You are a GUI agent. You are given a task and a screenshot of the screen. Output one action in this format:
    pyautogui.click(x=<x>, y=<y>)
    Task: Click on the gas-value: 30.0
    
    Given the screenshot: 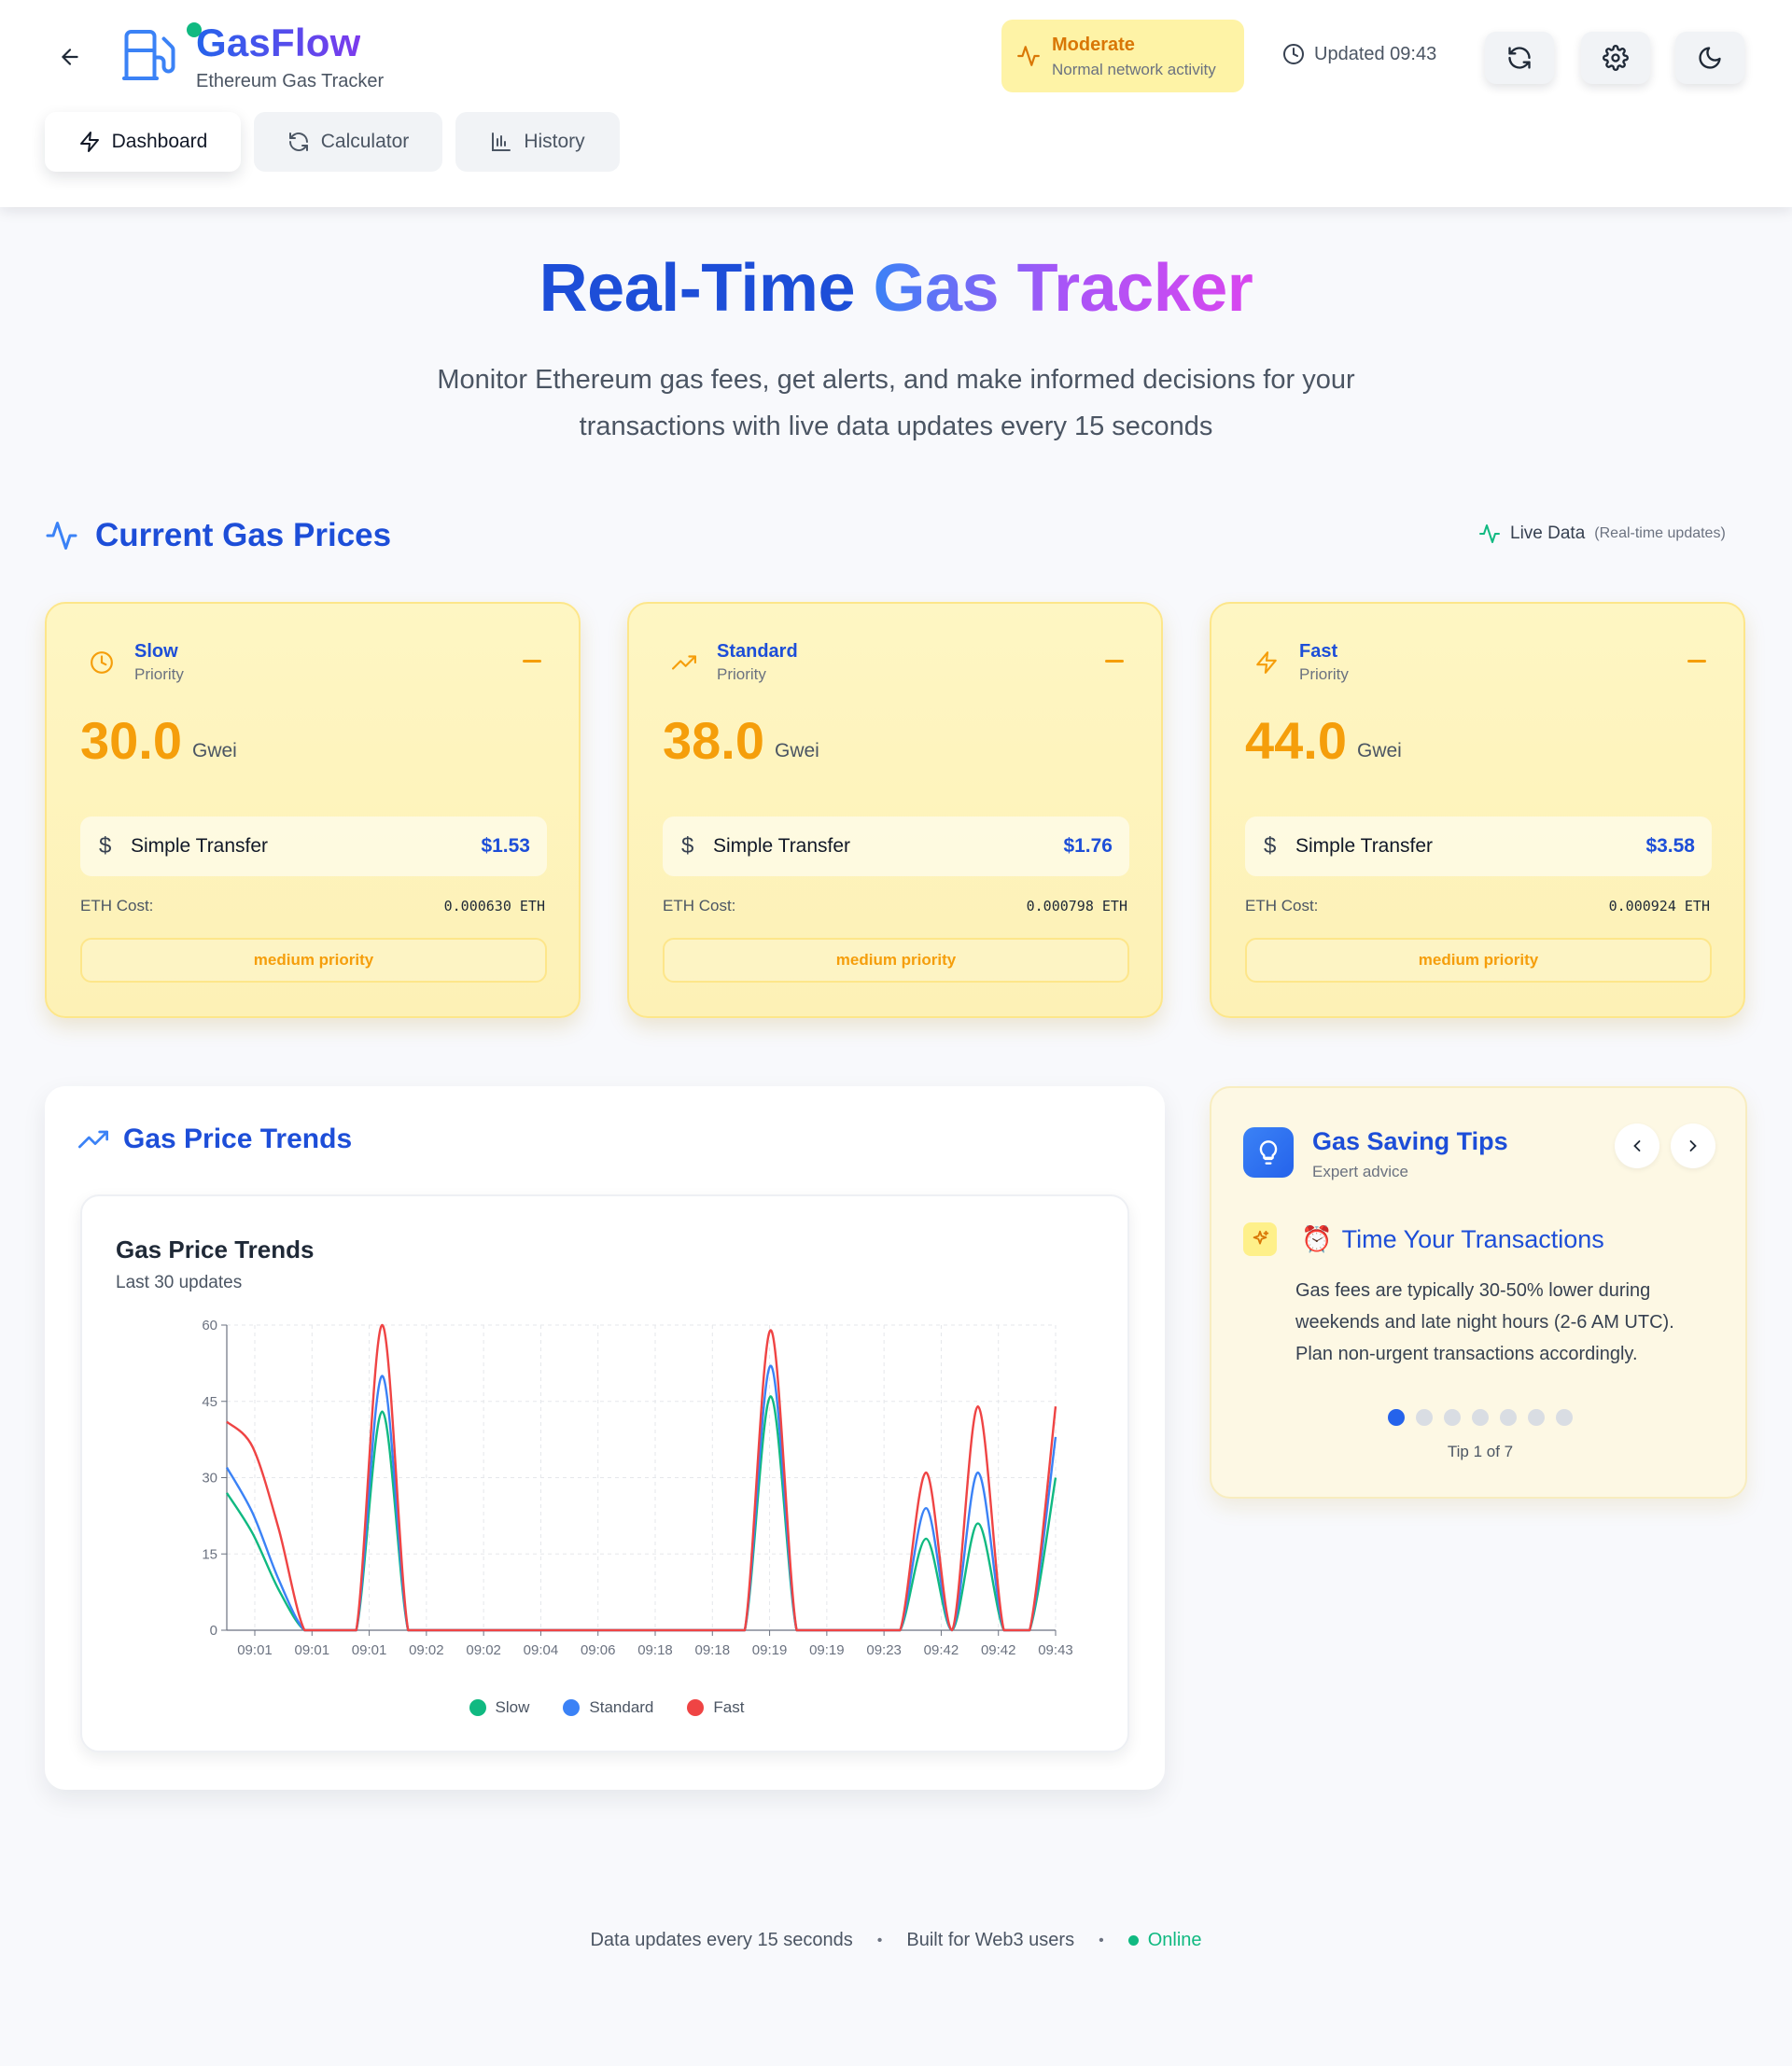 What is the action you would take?
    pyautogui.click(x=131, y=740)
    